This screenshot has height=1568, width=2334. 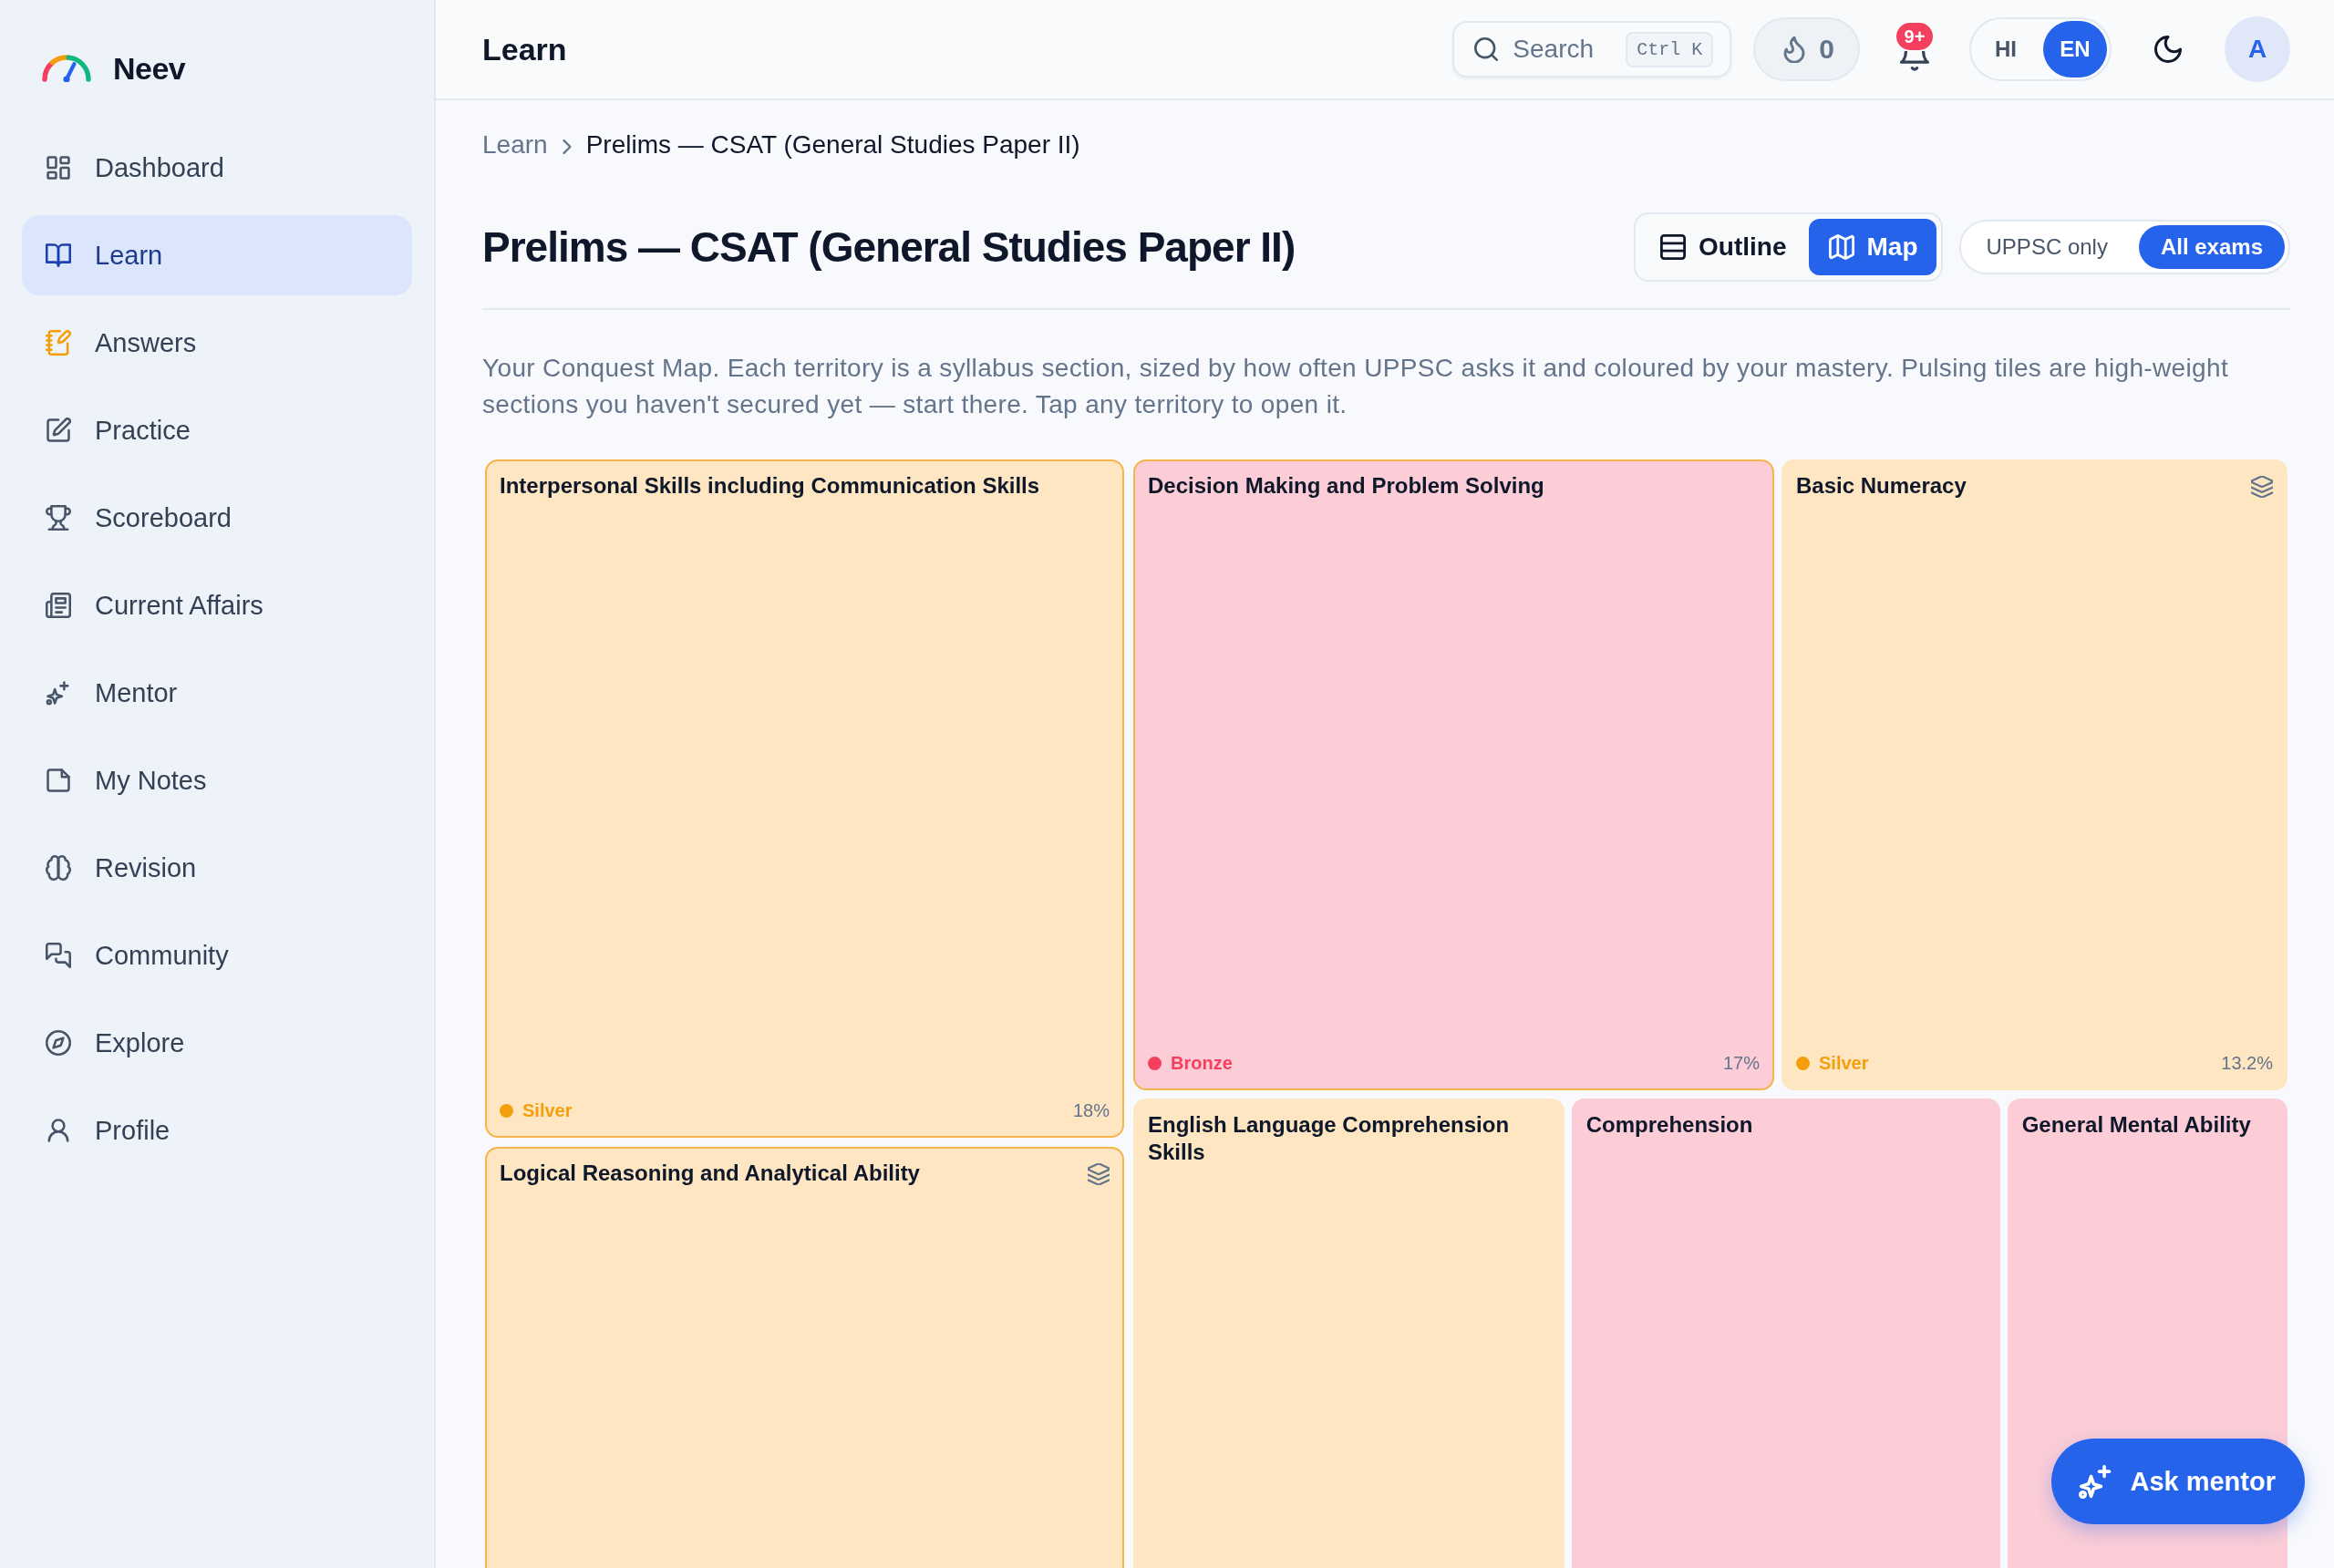 What do you see at coordinates (1915, 36) in the screenshot?
I see `notification-badge: 9+` at bounding box center [1915, 36].